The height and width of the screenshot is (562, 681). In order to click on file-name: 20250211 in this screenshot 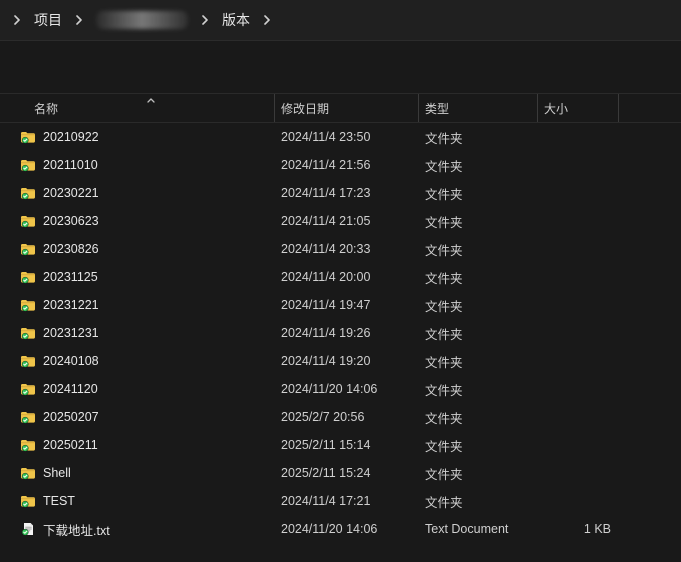, I will do `click(70, 445)`.